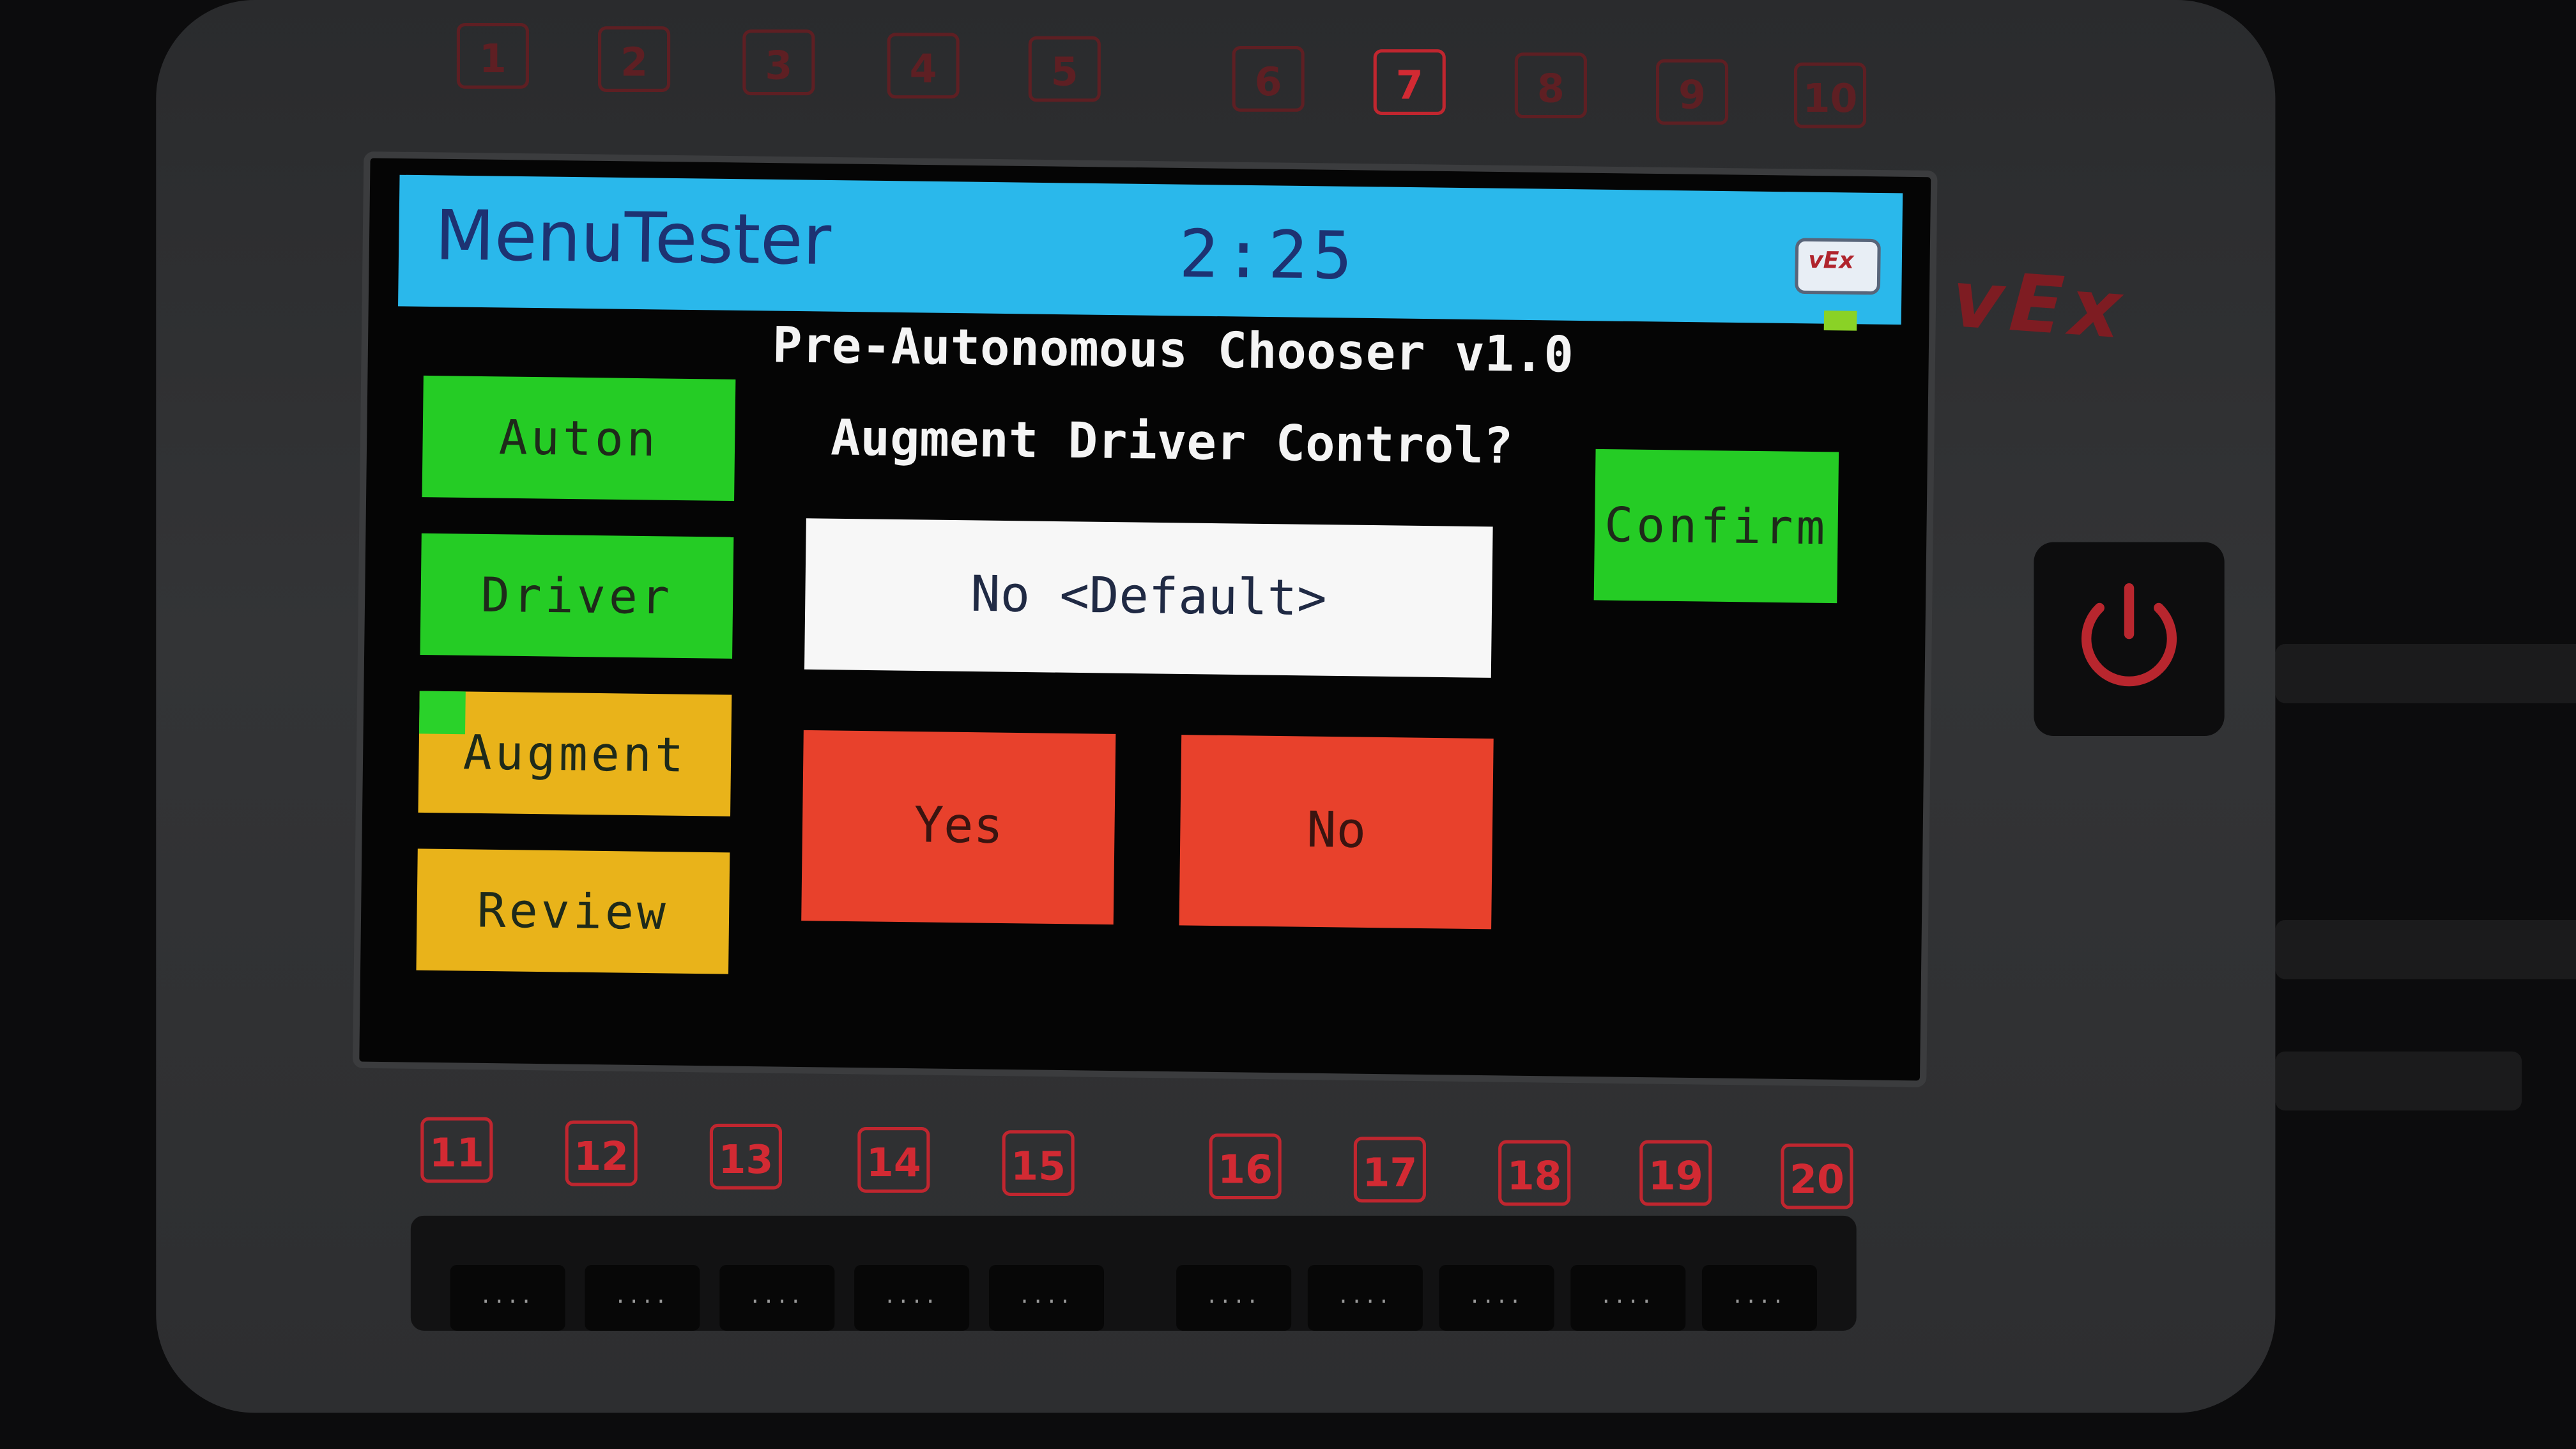  I want to click on port-label-13: 13, so click(745, 1156).